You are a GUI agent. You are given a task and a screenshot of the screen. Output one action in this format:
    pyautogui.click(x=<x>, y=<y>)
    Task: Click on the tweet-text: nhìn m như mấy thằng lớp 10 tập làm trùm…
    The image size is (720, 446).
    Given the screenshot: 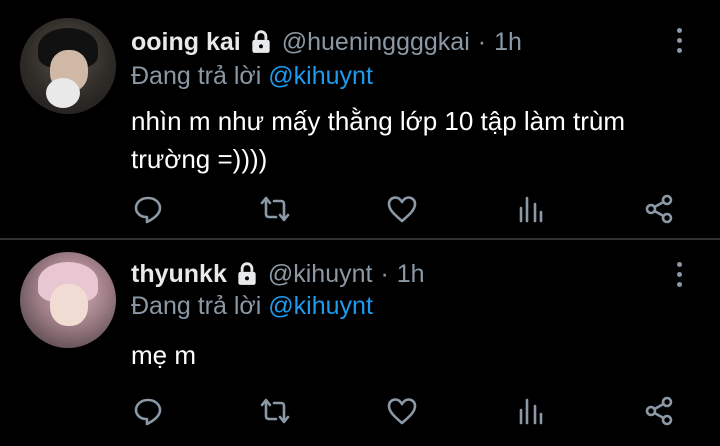 What is the action you would take?
    pyautogui.click(x=378, y=140)
    